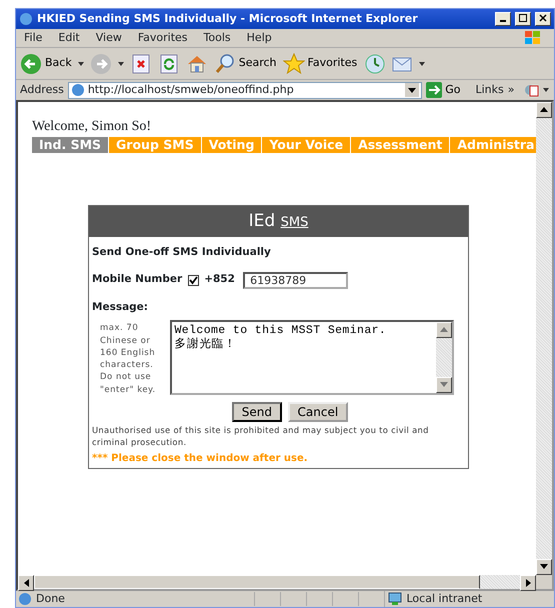 The width and height of the screenshot is (555, 608). What do you see at coordinates (434, 90) in the screenshot?
I see `go-arrow-icon` at bounding box center [434, 90].